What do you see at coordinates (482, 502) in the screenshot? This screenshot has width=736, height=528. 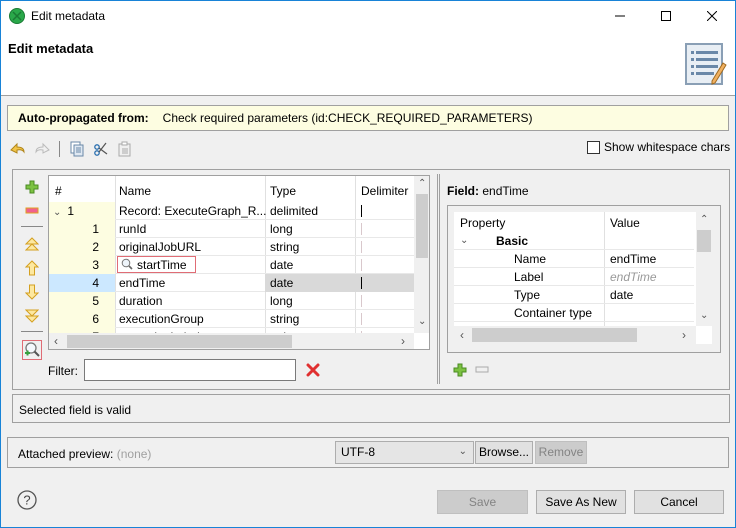 I see `save-button: Save` at bounding box center [482, 502].